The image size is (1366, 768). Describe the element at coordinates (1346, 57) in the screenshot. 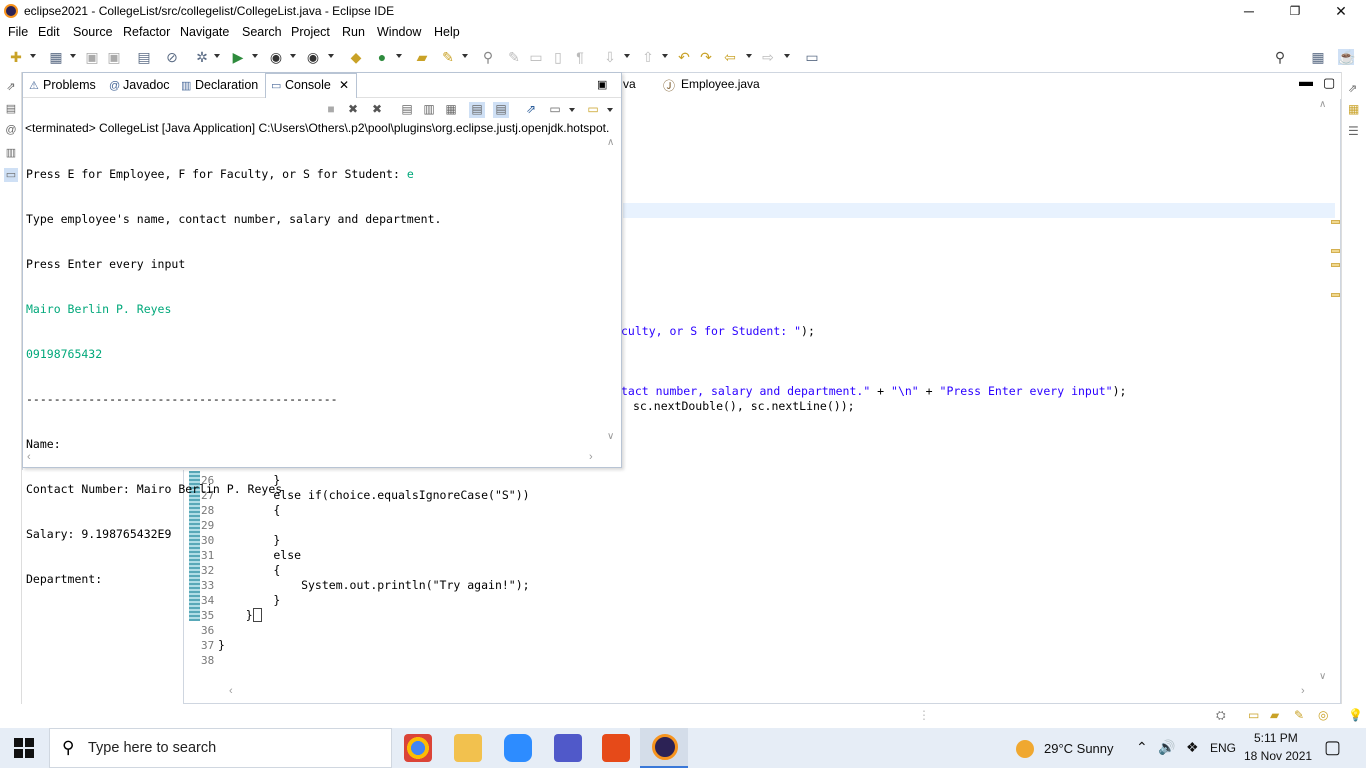

I see `java-perspective-icon: ☕` at that location.